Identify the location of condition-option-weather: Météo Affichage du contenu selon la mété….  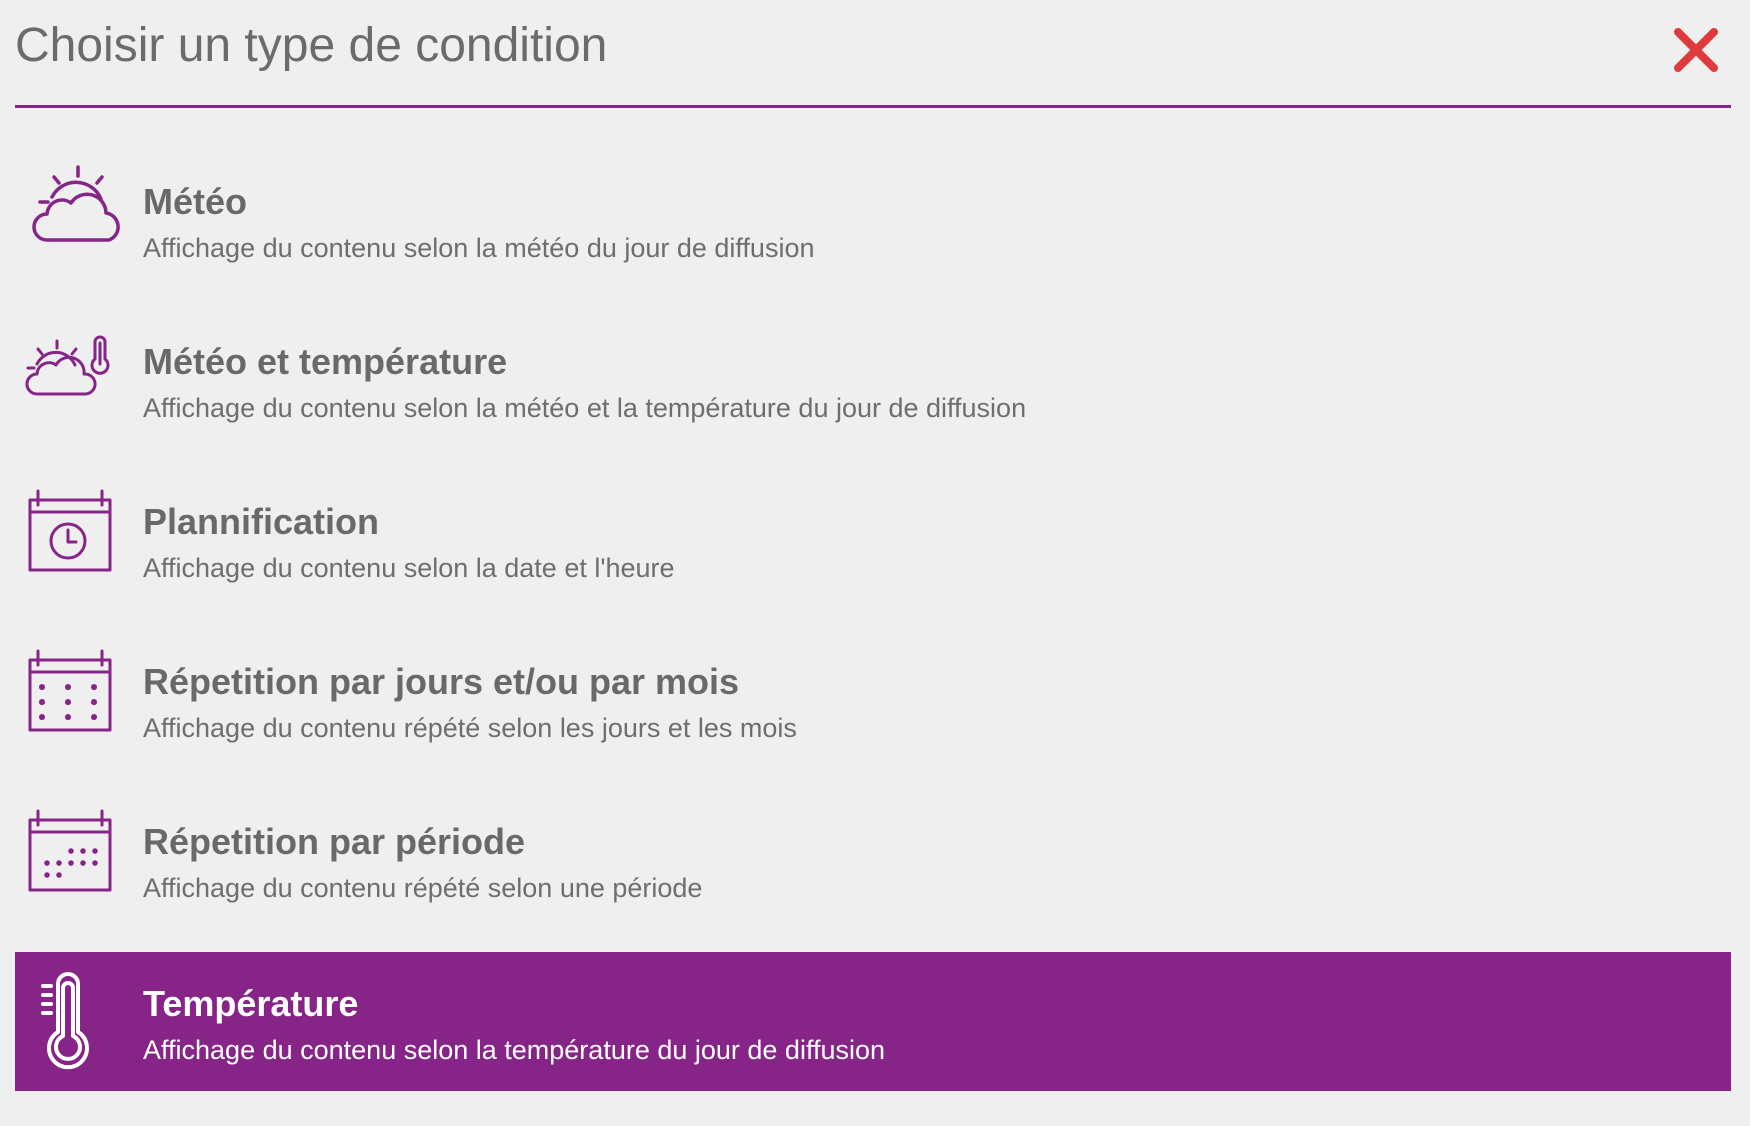
(873, 220).